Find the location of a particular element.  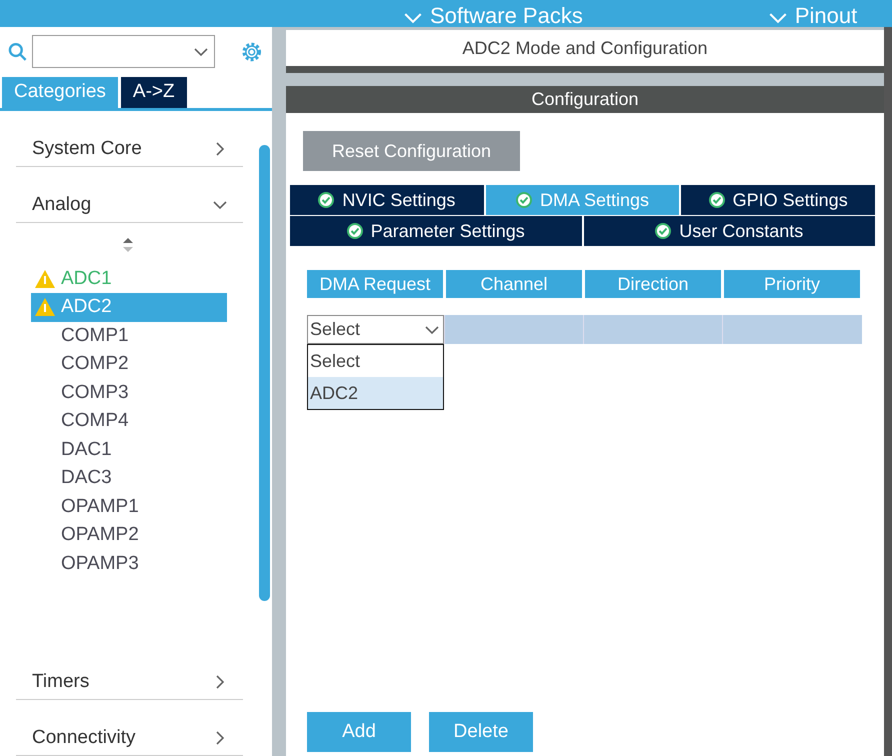

peripheral-item: COMP2 is located at coordinates (95, 364).